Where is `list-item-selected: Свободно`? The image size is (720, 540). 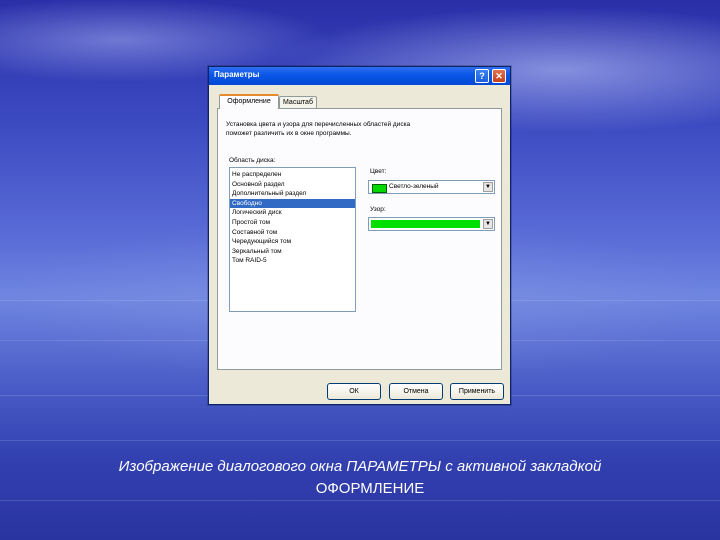
list-item-selected: Свободно is located at coordinates (292, 203).